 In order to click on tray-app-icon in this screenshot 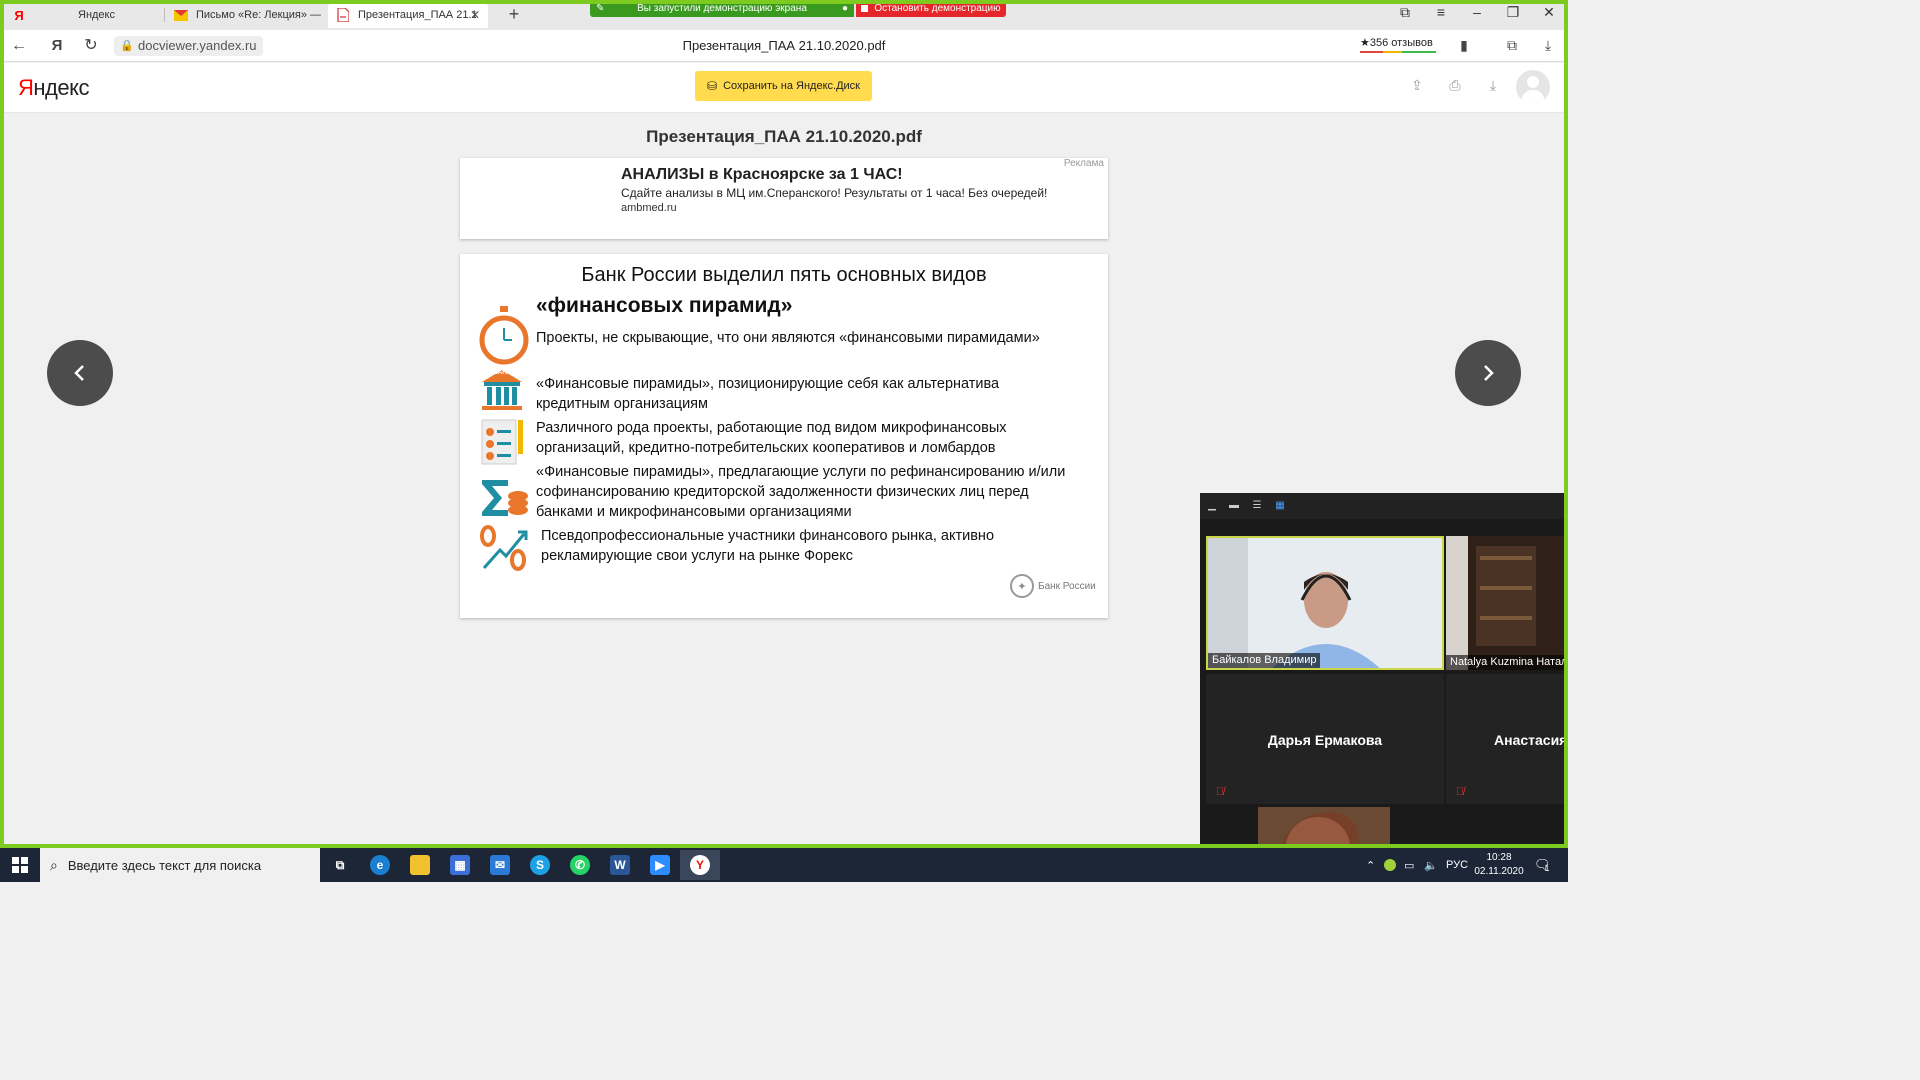, I will do `click(1390, 865)`.